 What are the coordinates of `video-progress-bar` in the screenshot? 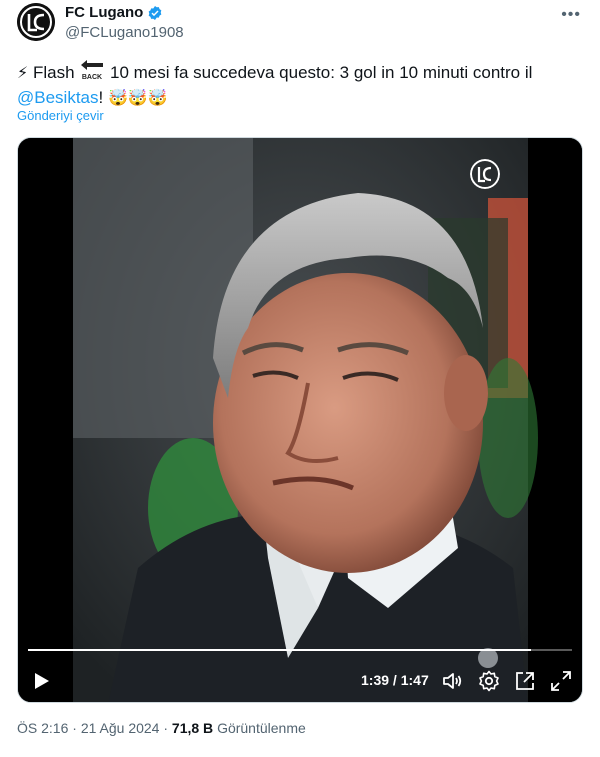 It's located at (300, 650).